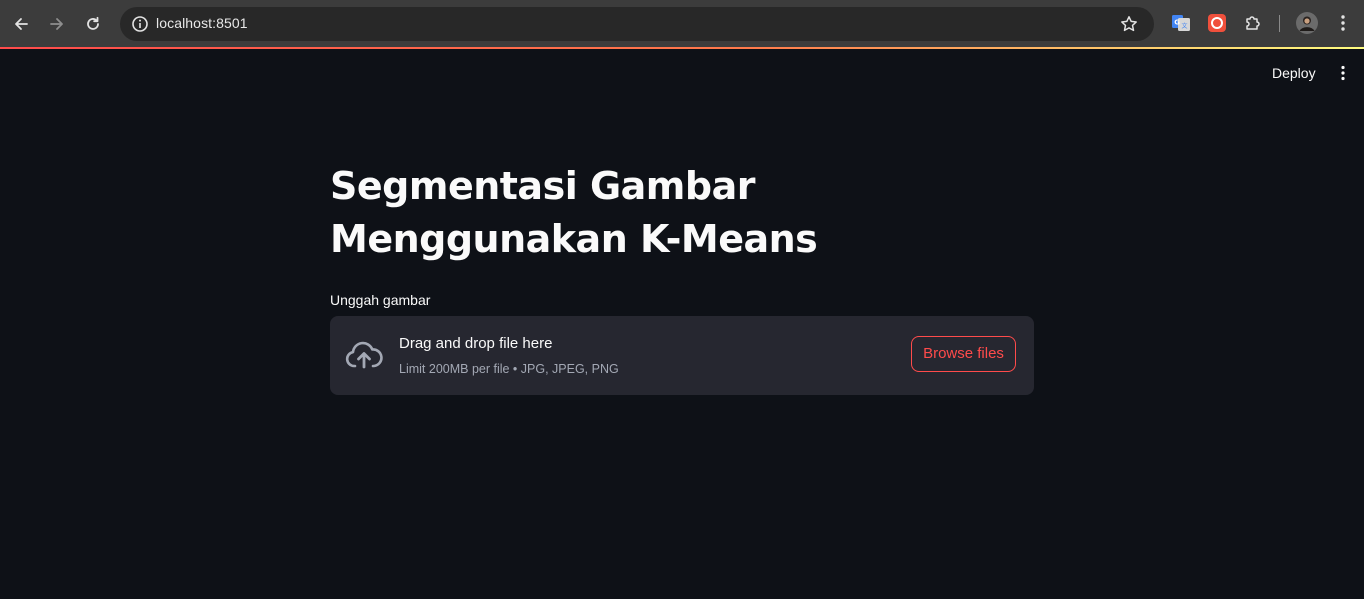 Image resolution: width=1364 pixels, height=599 pixels. Describe the element at coordinates (574, 212) in the screenshot. I see `page-title: Segmentasi Gambar Menggunakan K-Means` at that location.